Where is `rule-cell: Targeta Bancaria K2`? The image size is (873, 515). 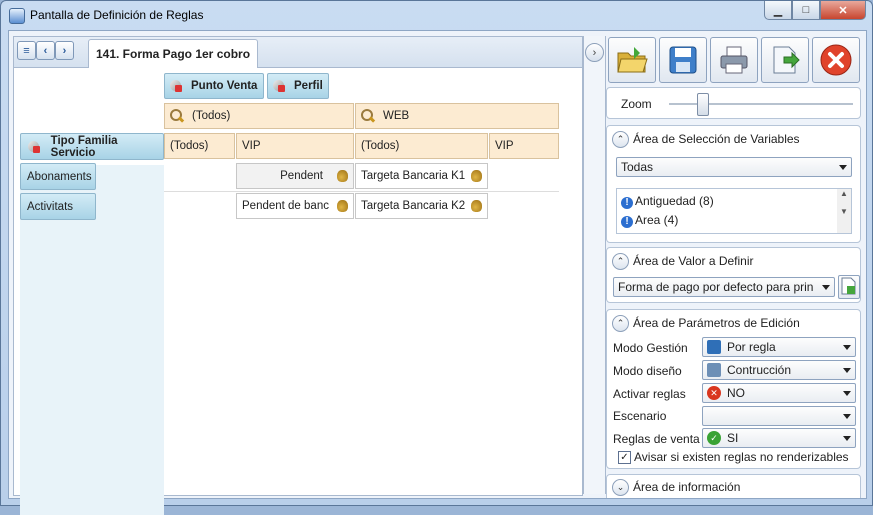 rule-cell: Targeta Bancaria K2 is located at coordinates (421, 206).